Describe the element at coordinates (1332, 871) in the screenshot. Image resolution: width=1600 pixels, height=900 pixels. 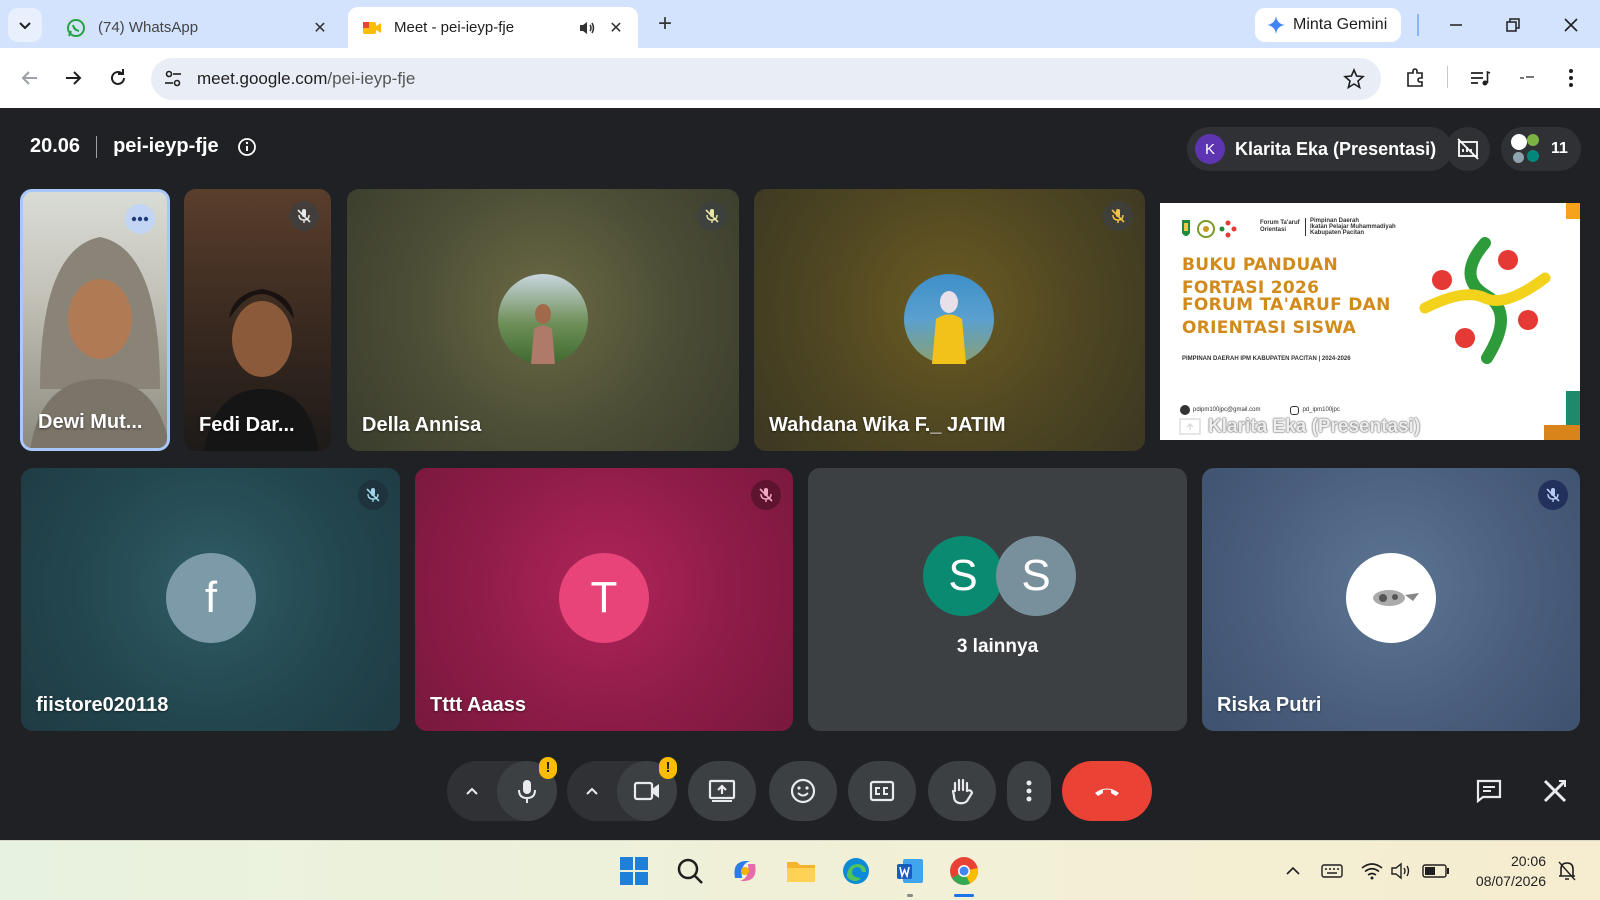
I see `keyboard-button` at that location.